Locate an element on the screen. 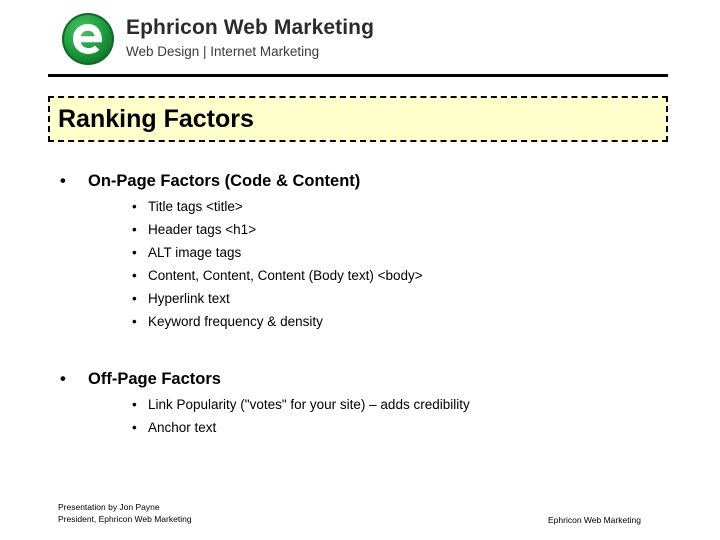  list-item-label: Anchor text is located at coordinates (182, 427).